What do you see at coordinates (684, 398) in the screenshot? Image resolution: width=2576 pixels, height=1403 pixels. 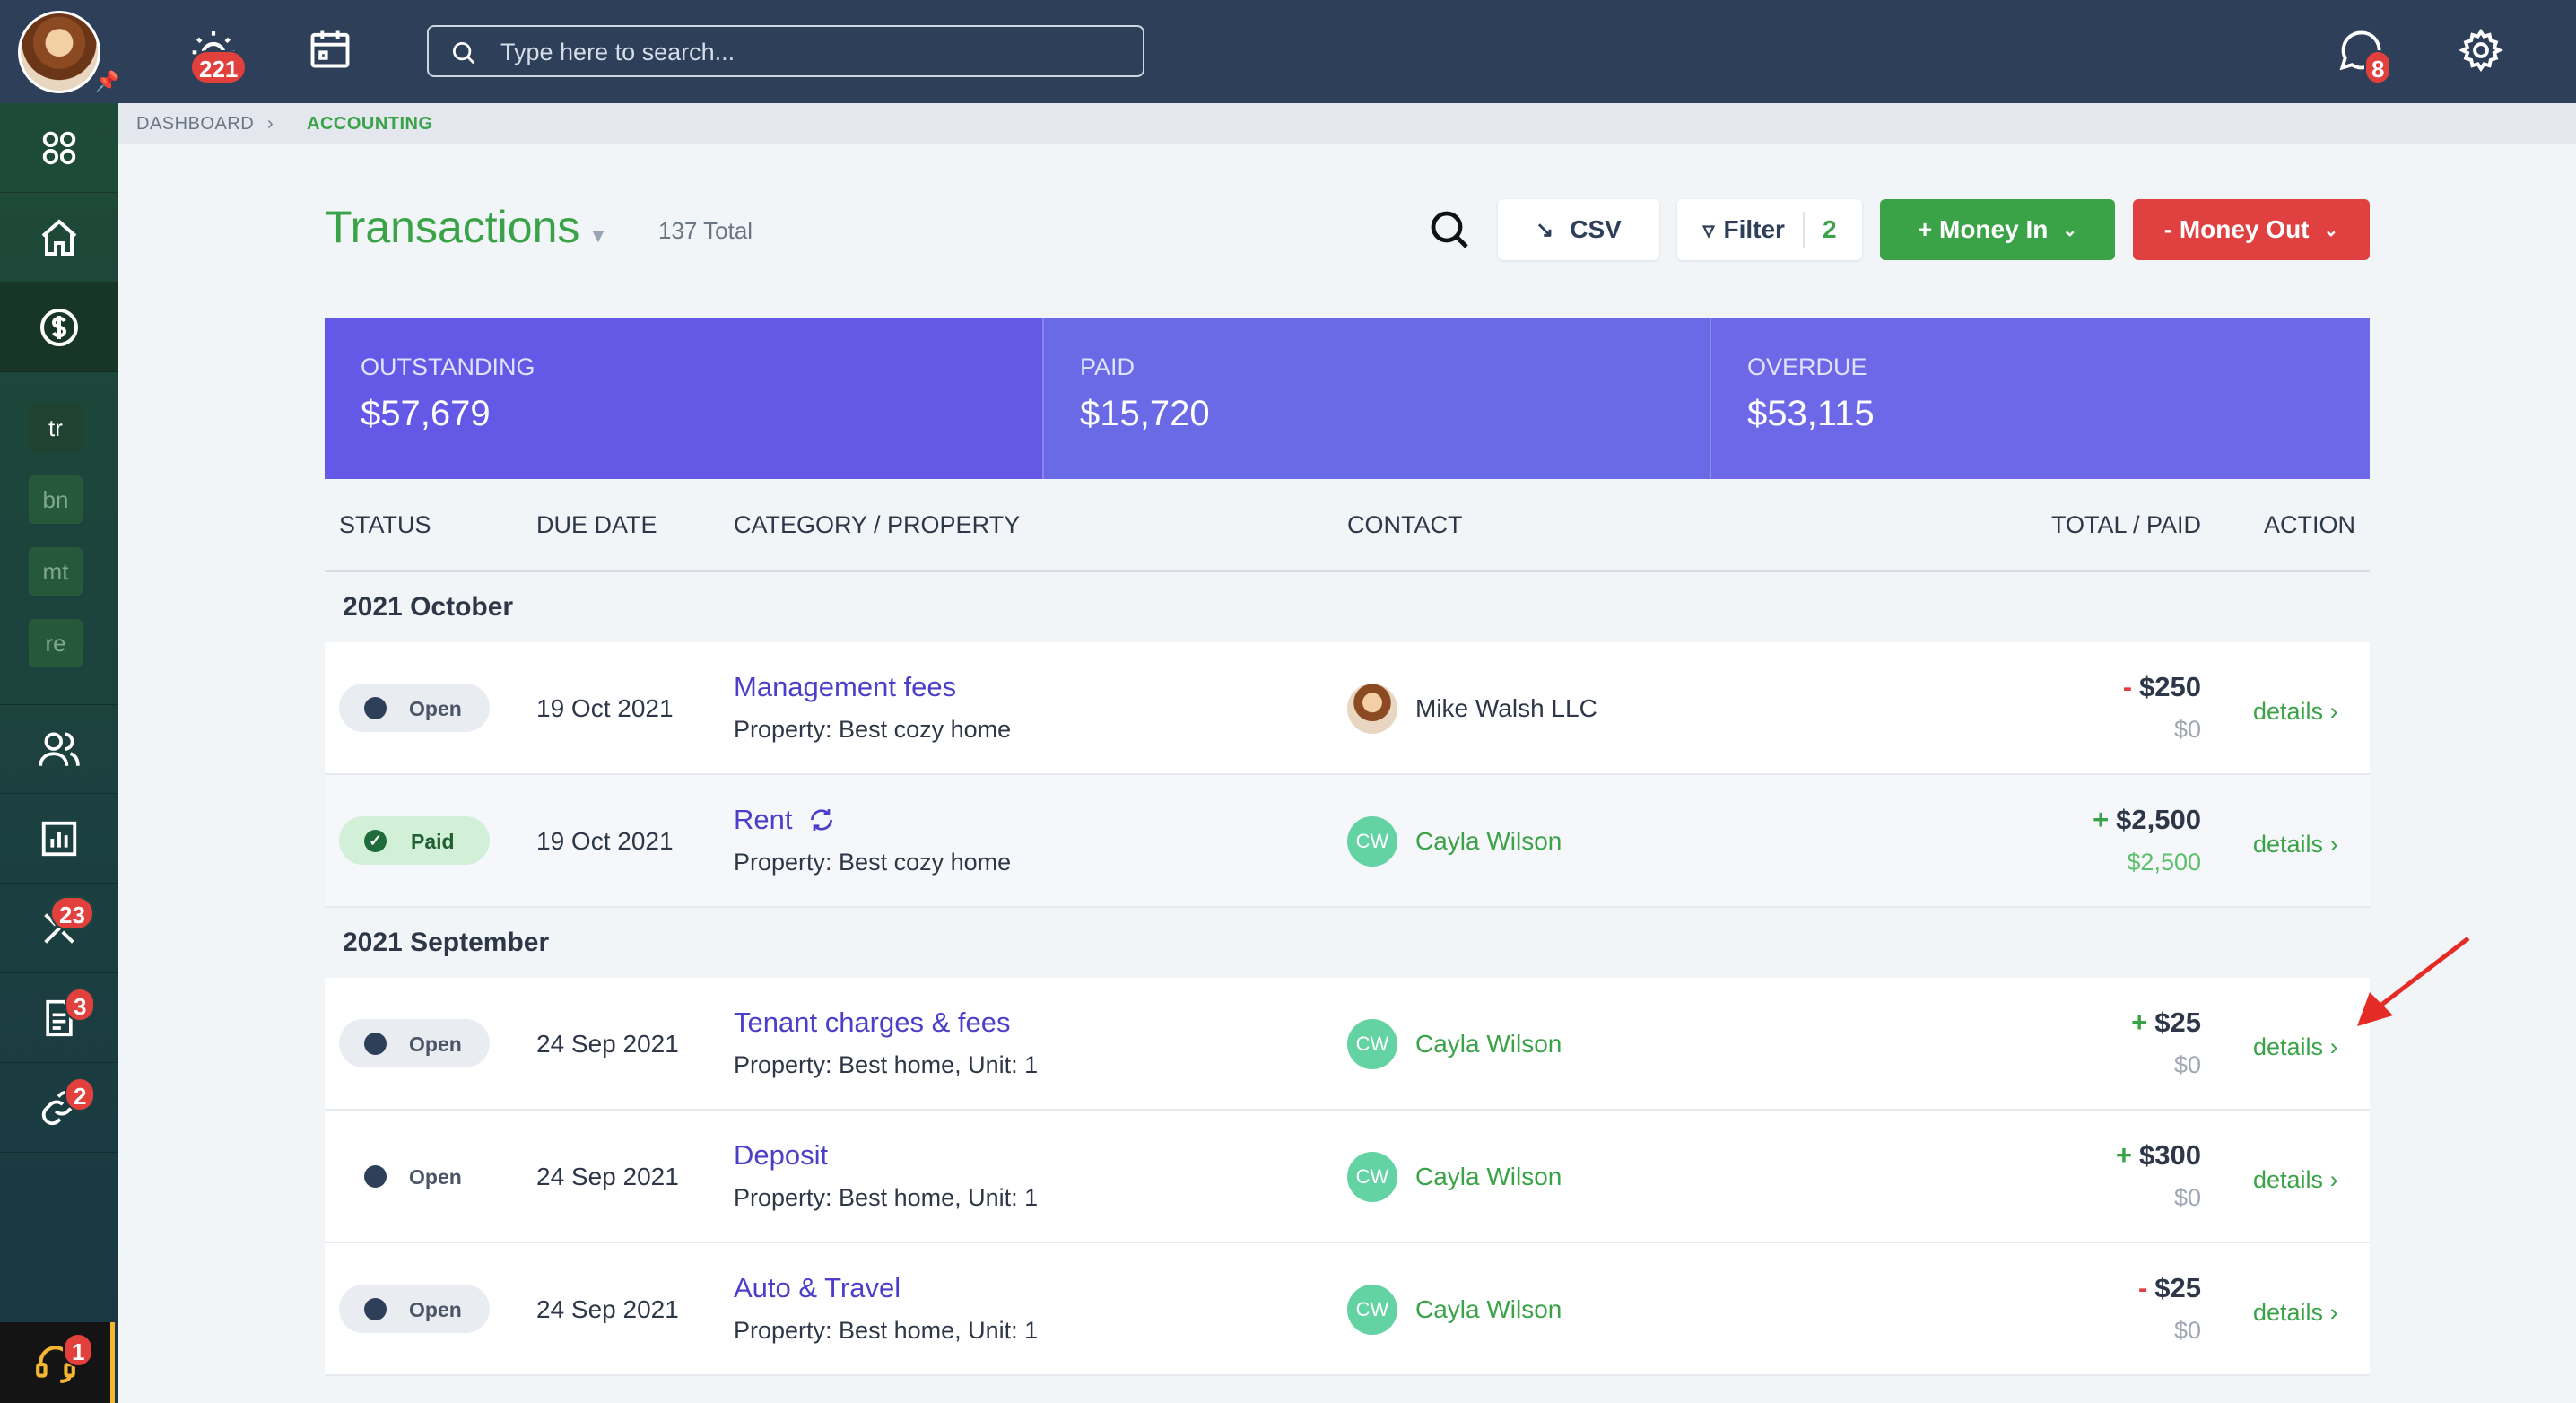 I see `summary-outstanding: OUTSTANDING $57,679` at bounding box center [684, 398].